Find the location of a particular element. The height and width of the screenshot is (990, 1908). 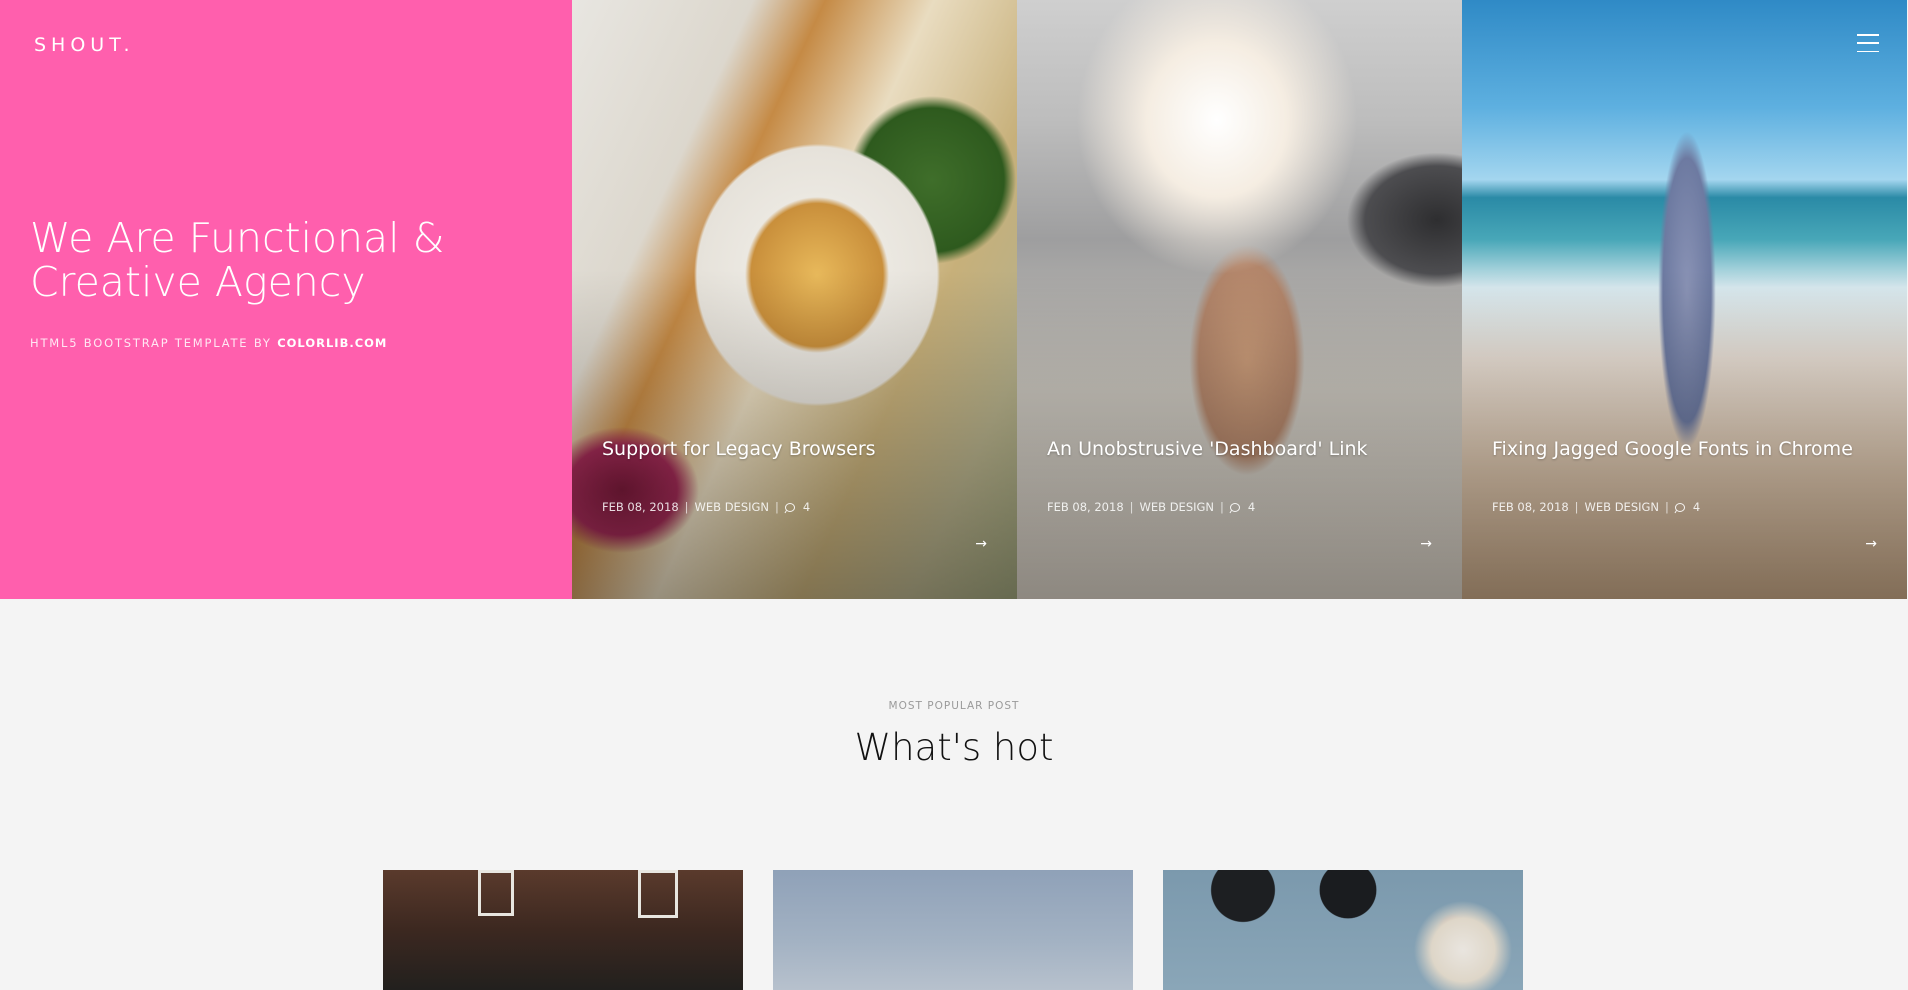

post-title: An Unobstrusive 'Dashboard' Link is located at coordinates (1247, 449).